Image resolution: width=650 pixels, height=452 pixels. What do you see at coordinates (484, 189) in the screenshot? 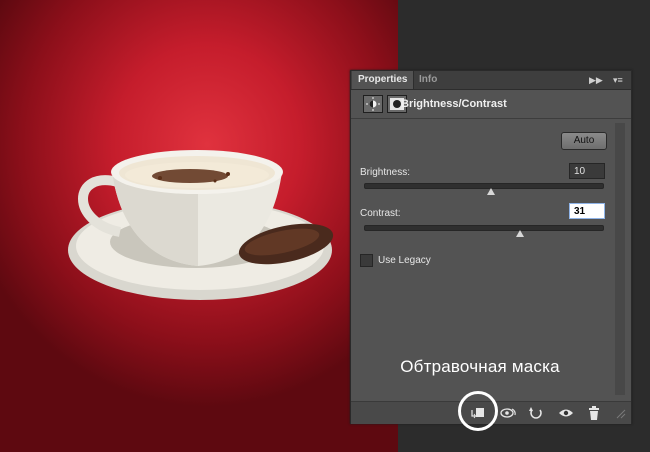
I see `brightness-slider` at bounding box center [484, 189].